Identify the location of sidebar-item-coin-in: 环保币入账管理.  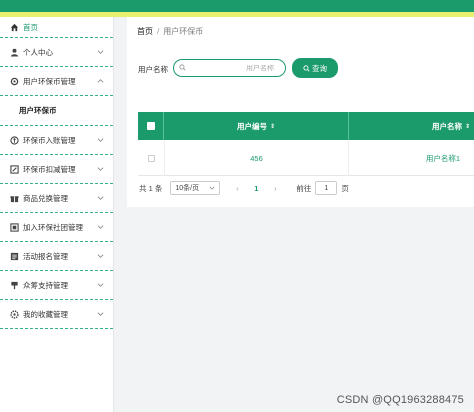
(56, 140).